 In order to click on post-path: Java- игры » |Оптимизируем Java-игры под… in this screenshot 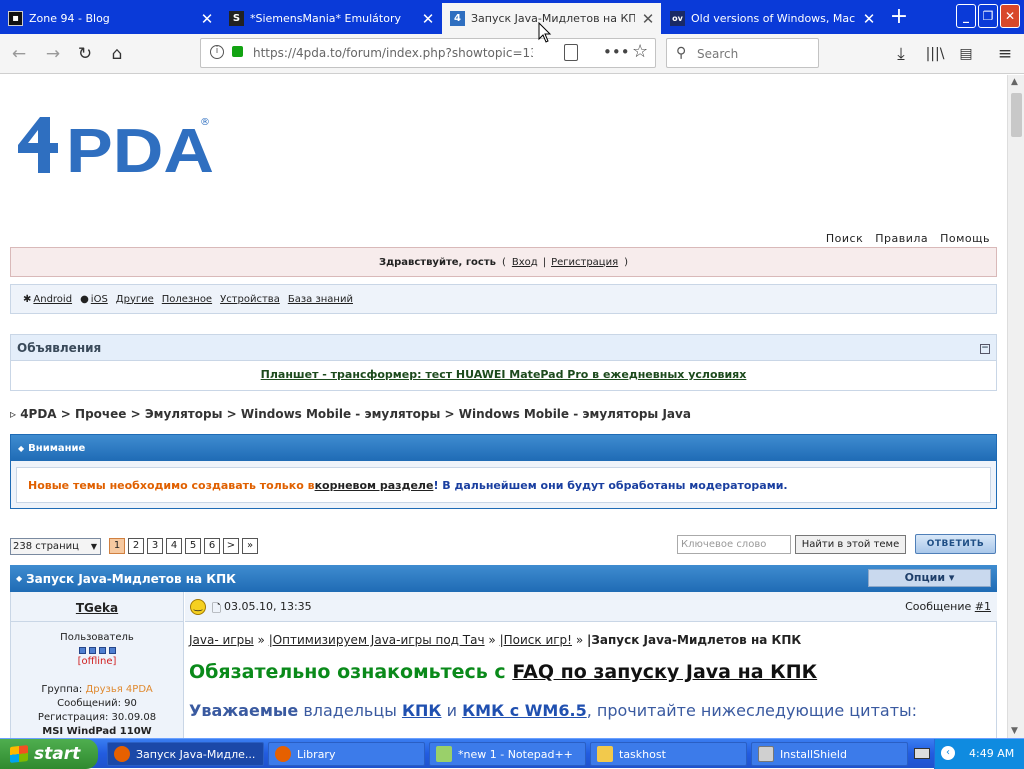, I will do `click(495, 640)`.